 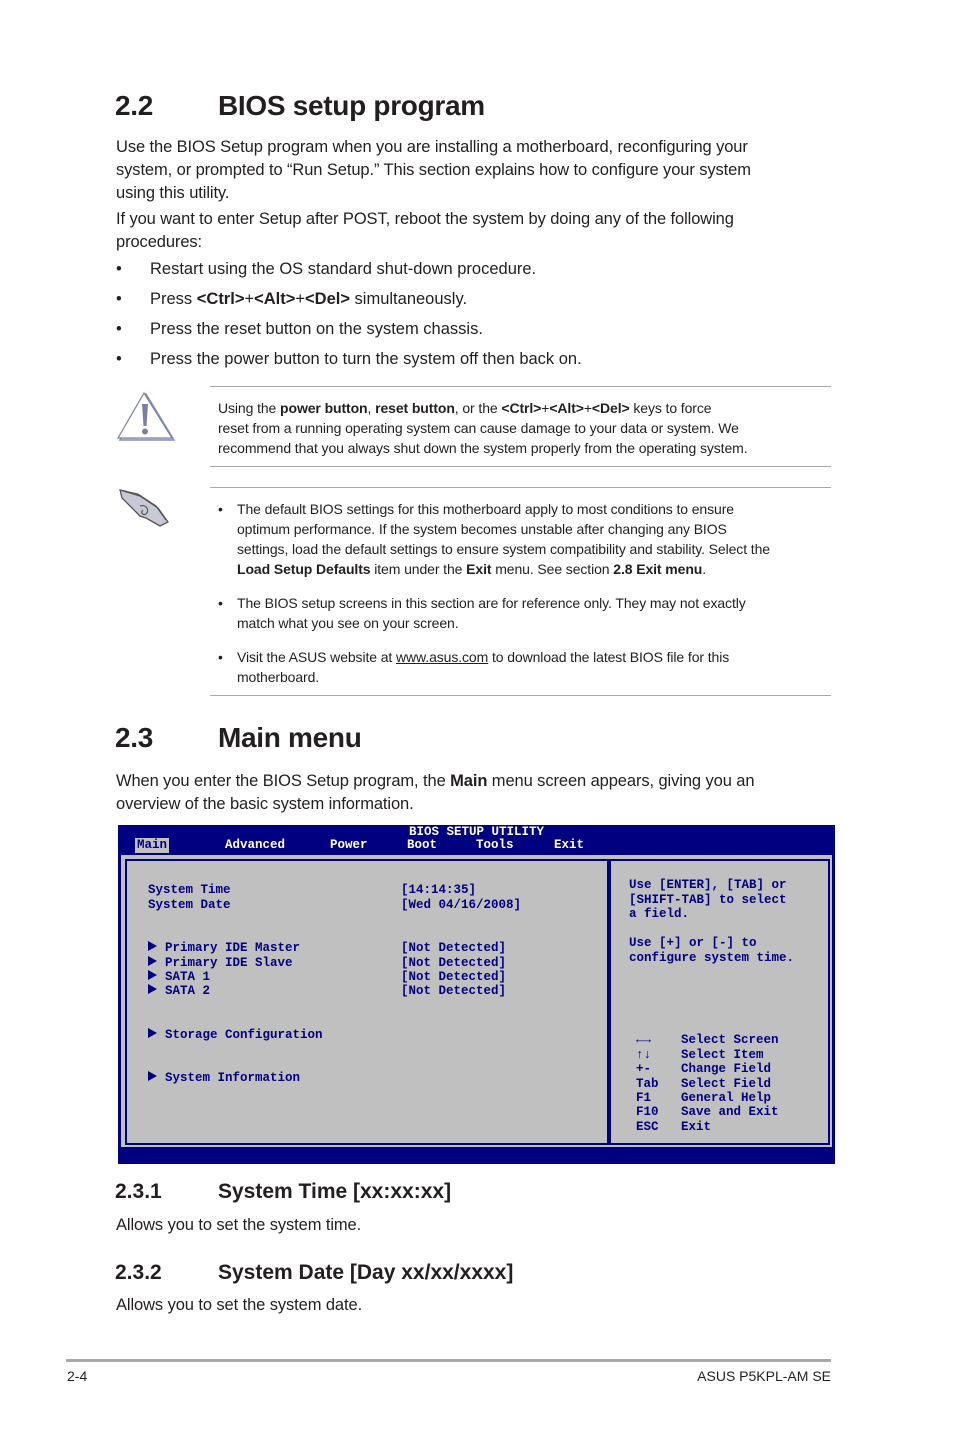 What do you see at coordinates (290, 737) in the screenshot?
I see `section-title: Main menu` at bounding box center [290, 737].